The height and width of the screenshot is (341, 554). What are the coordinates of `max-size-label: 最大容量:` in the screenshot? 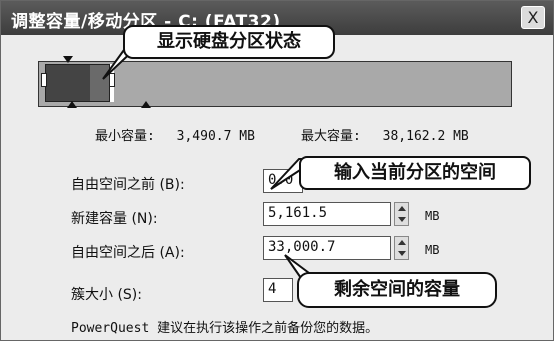 It's located at (331, 136).